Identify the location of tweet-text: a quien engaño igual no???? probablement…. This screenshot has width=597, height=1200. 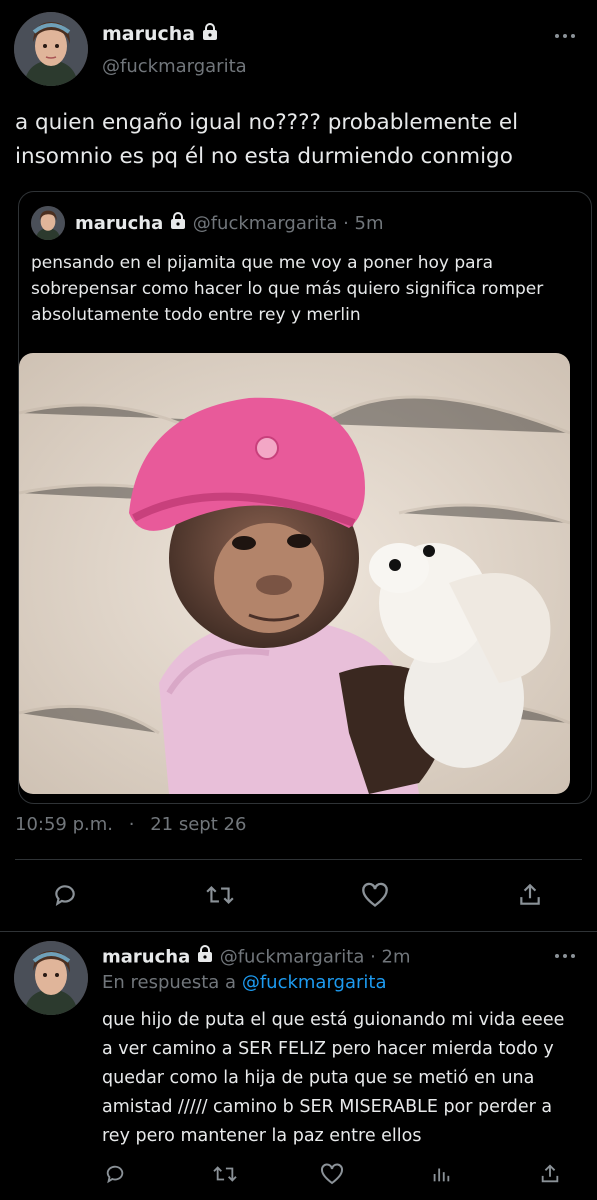
(267, 139).